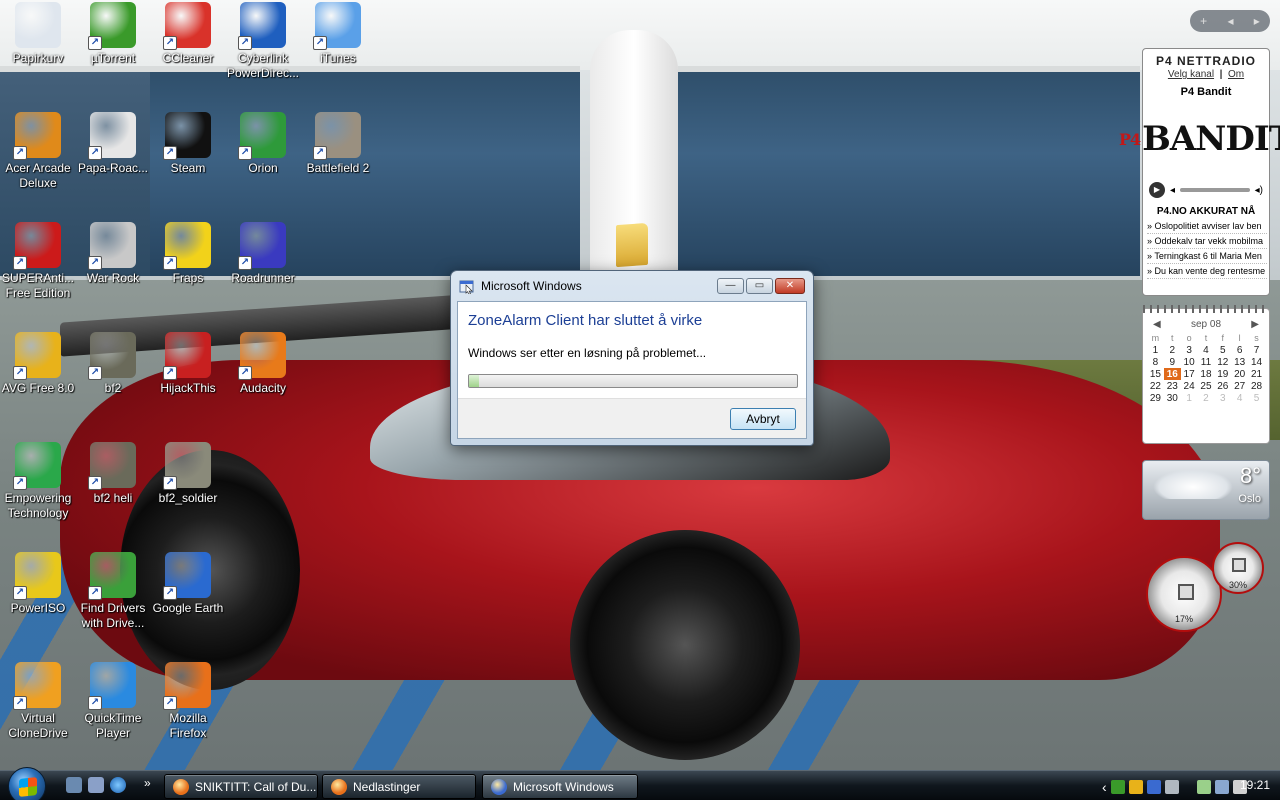  What do you see at coordinates (38, 584) in the screenshot?
I see `desktop-icon: ↗ PowerISO` at bounding box center [38, 584].